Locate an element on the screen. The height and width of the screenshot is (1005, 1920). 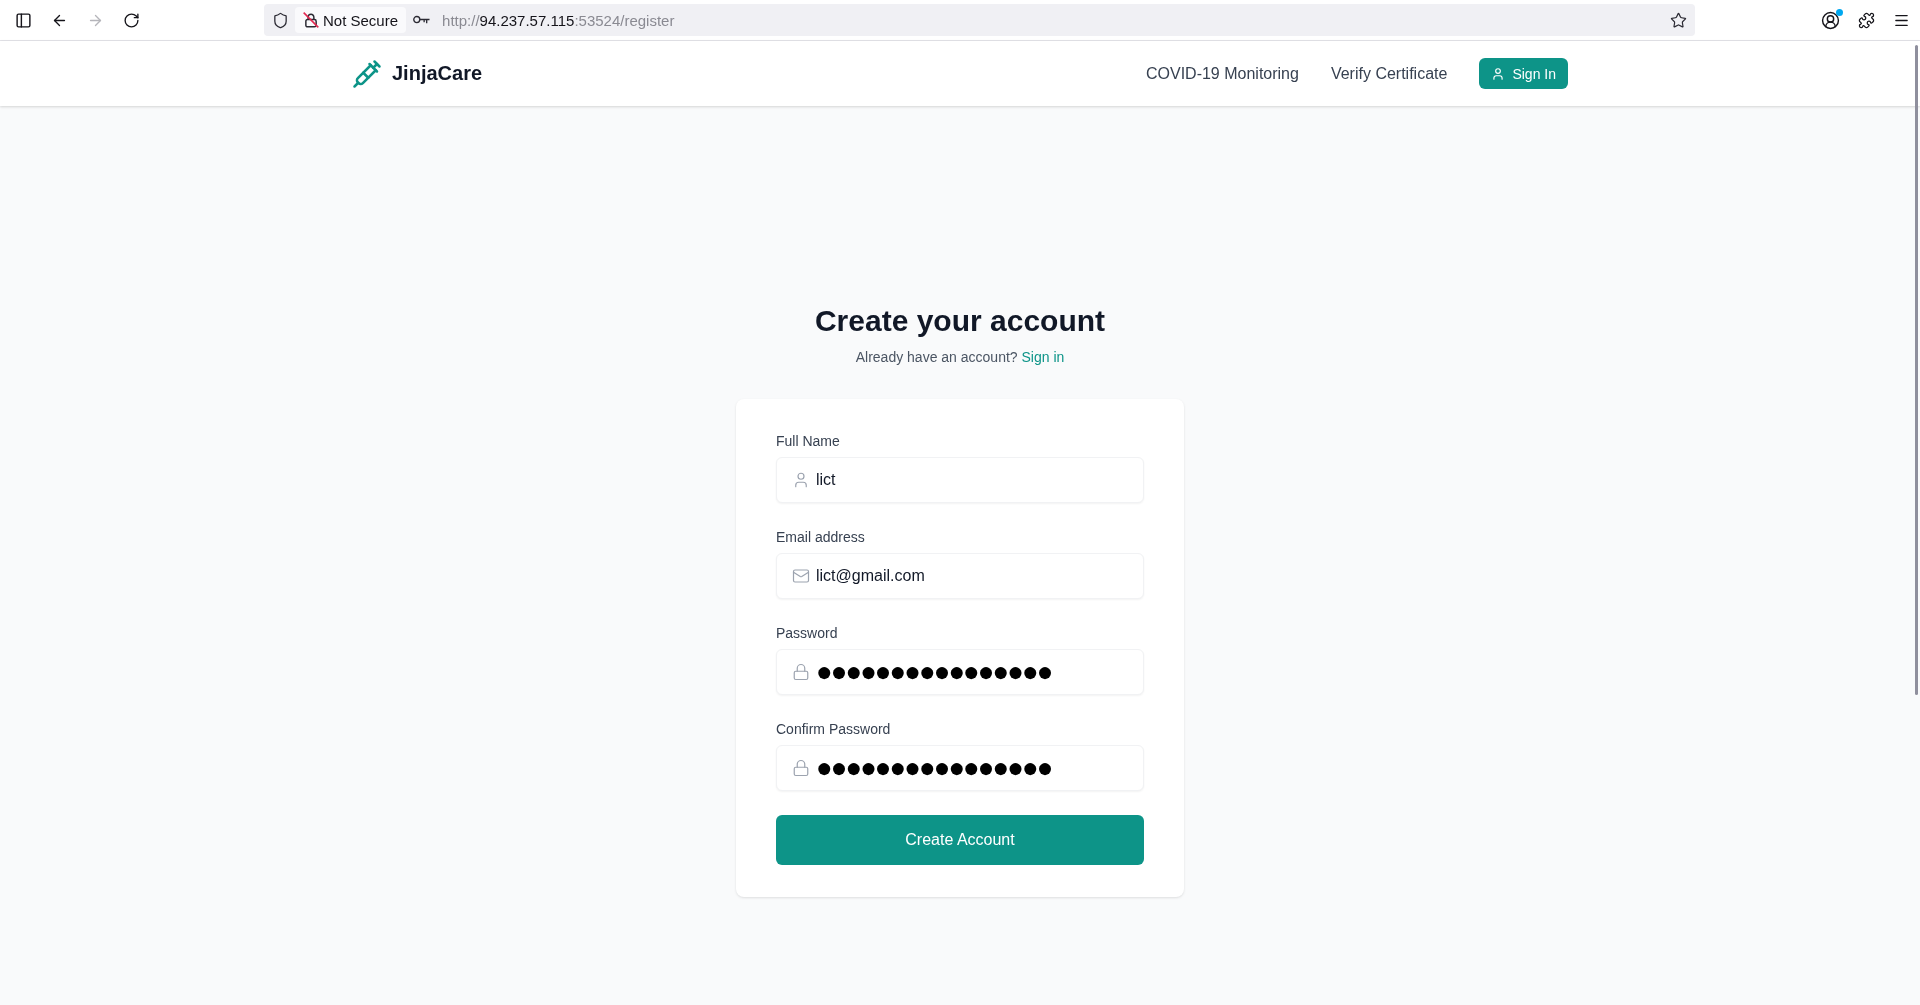
security-label: Not Secure is located at coordinates (361, 20).